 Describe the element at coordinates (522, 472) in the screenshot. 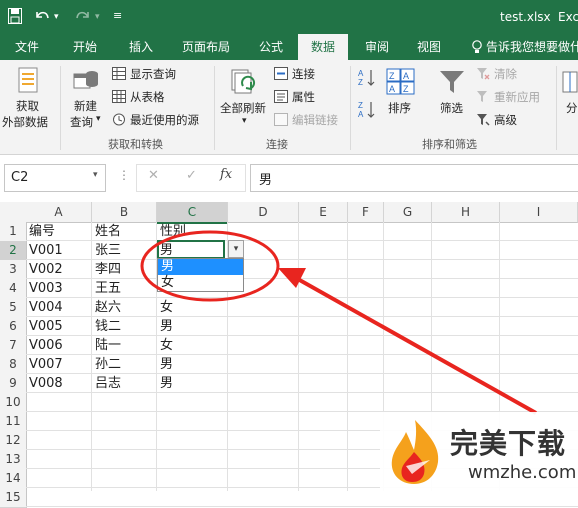

I see `watermark-url: wmzhe.com` at that location.